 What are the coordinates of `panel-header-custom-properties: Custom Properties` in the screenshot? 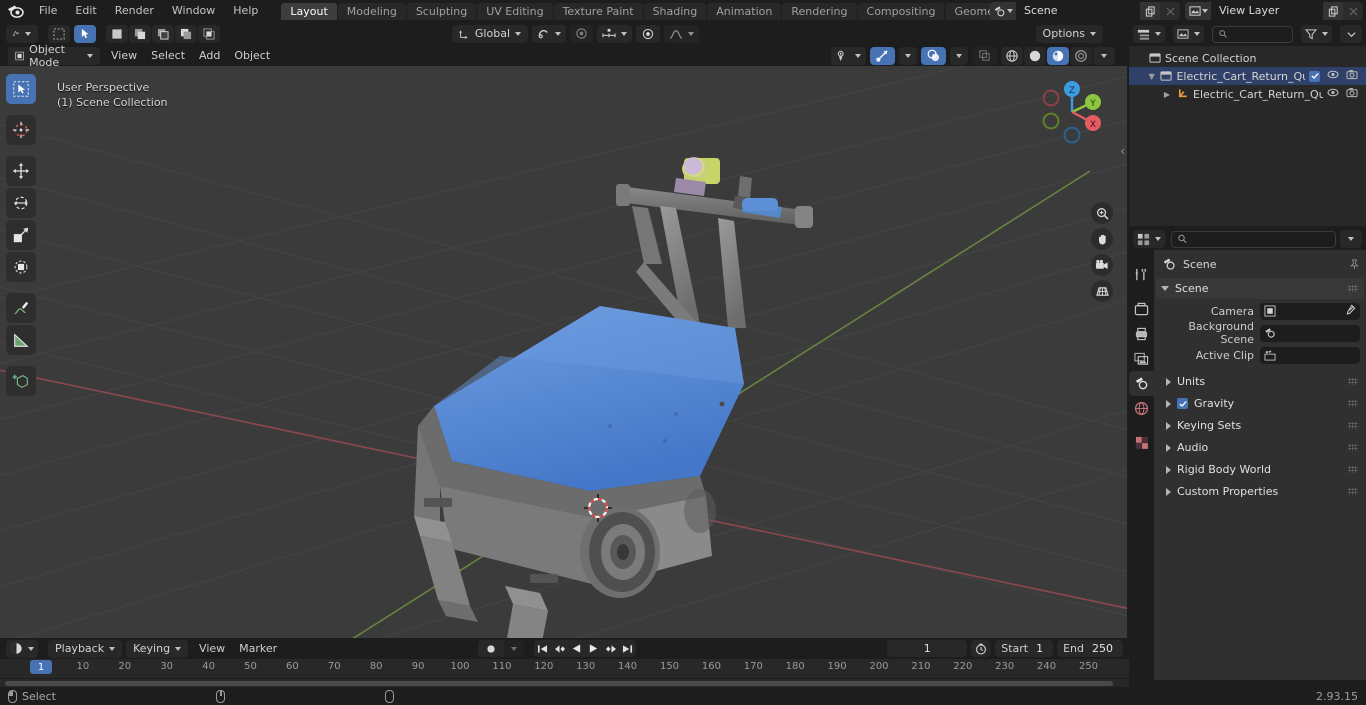 It's located at (1260, 491).